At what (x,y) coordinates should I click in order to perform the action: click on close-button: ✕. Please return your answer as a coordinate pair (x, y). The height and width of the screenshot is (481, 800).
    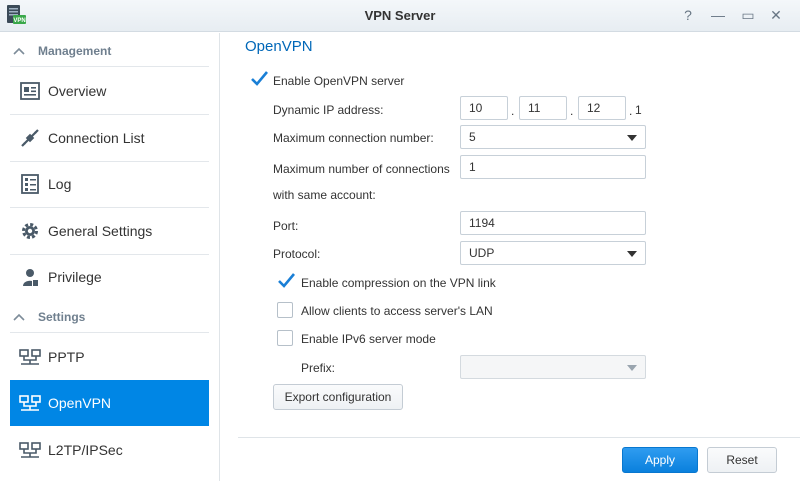
    Looking at the image, I should click on (776, 15).